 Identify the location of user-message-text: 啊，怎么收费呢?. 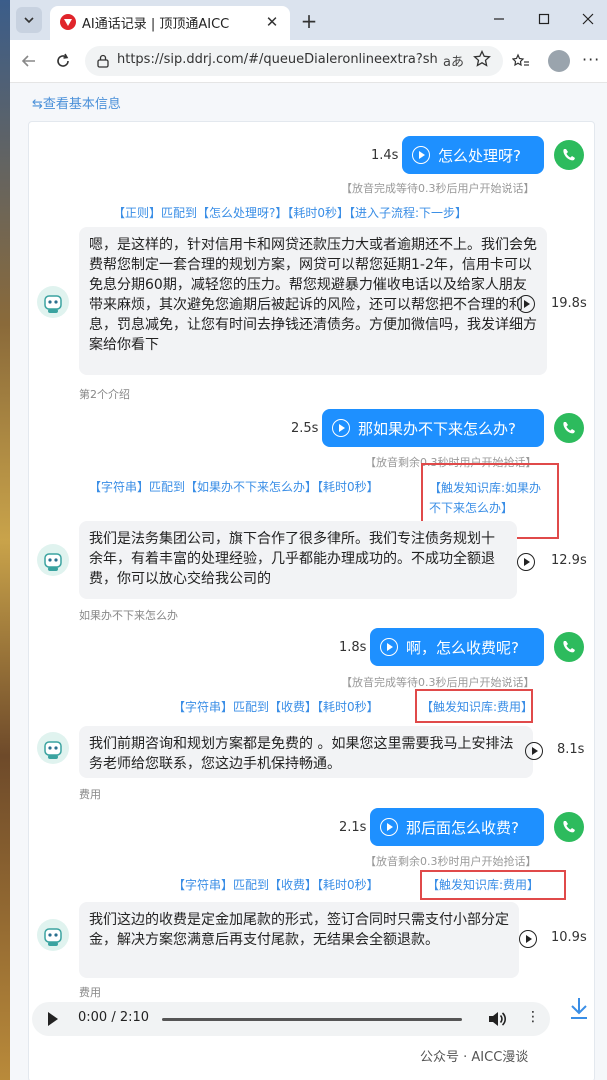
(462, 647).